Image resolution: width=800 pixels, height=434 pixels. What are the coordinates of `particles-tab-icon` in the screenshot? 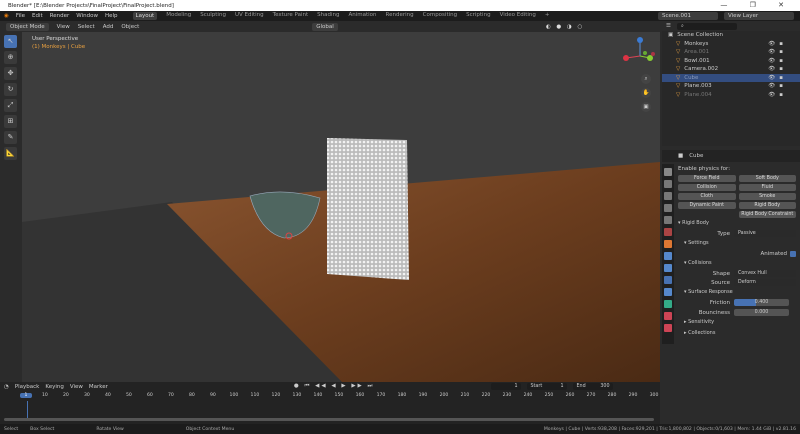 It's located at (668, 268).